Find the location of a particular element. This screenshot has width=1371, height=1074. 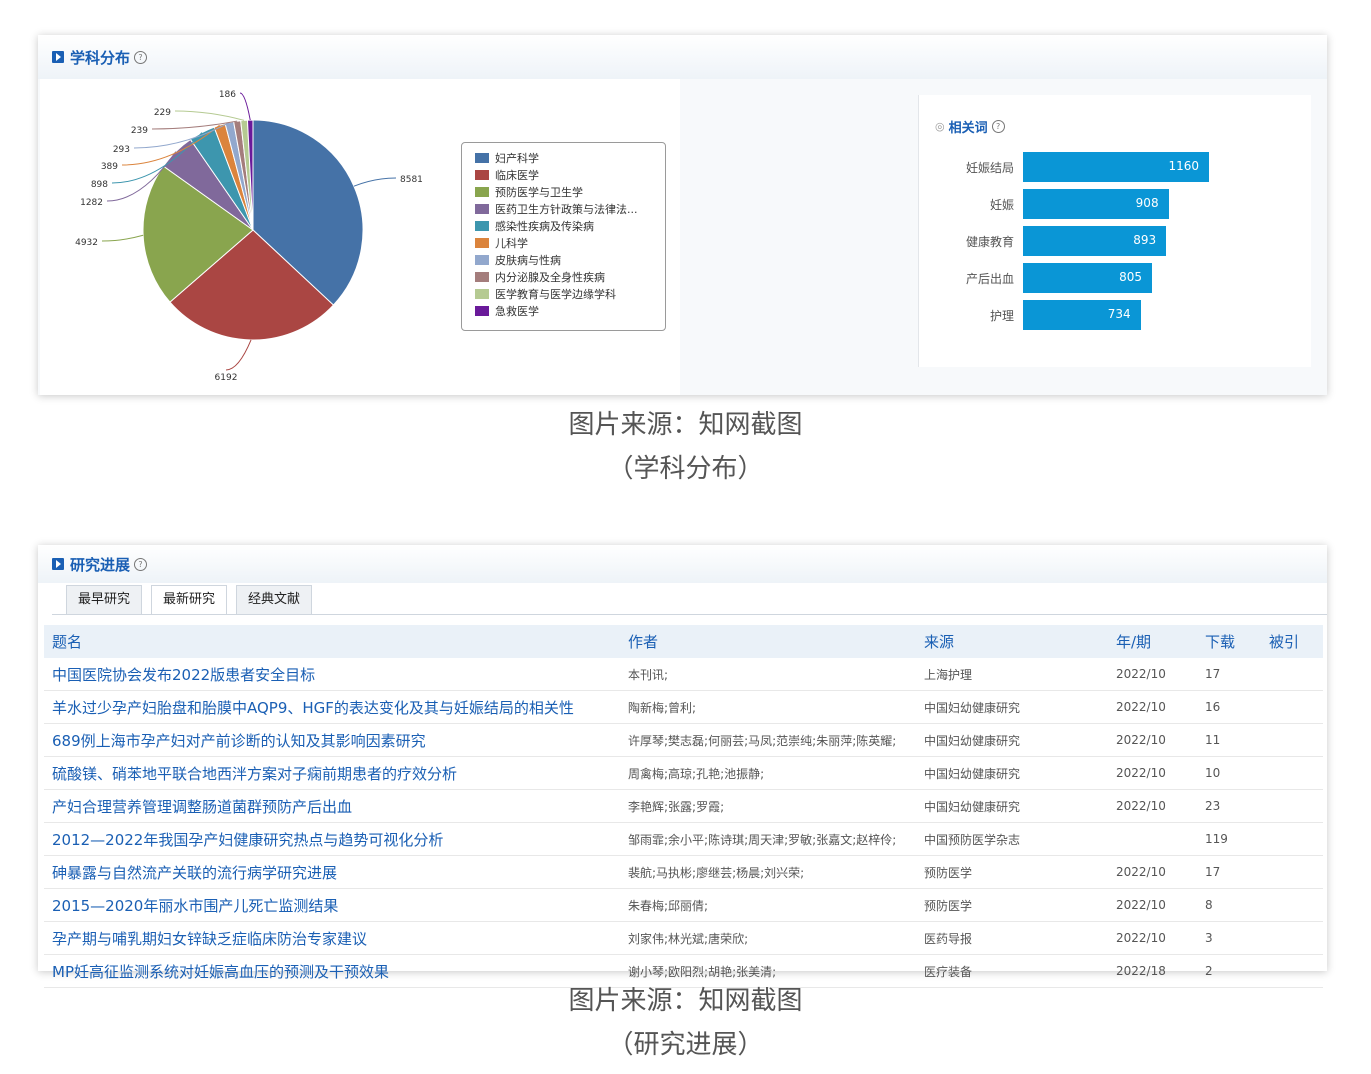

legend-label: 急救医学 is located at coordinates (517, 311).